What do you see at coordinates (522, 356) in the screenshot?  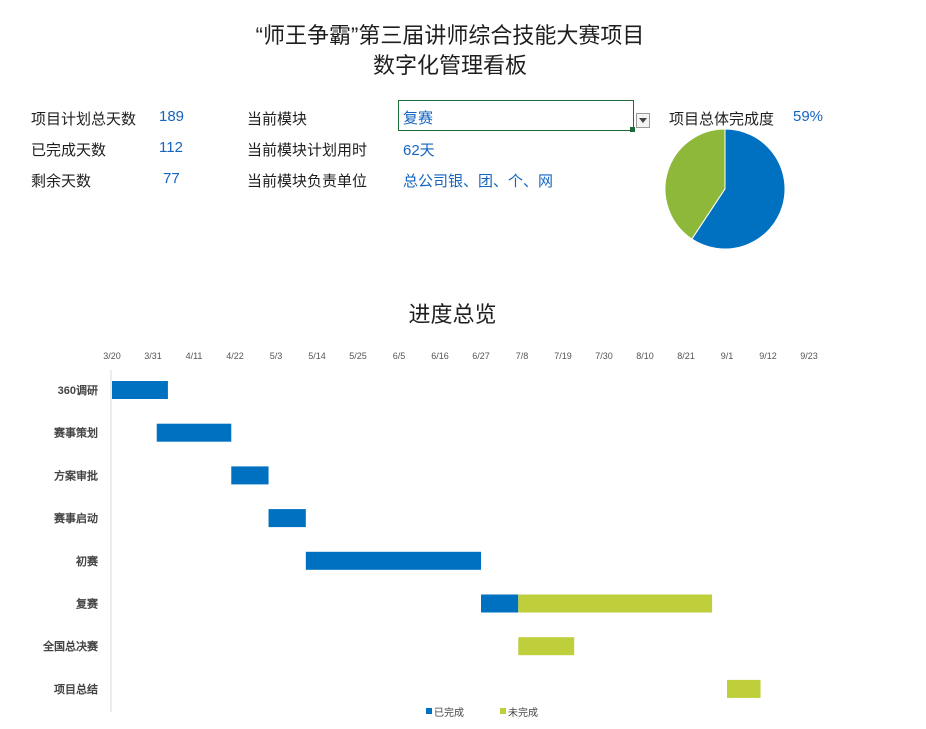 I see `x-tick-label: 7/8` at bounding box center [522, 356].